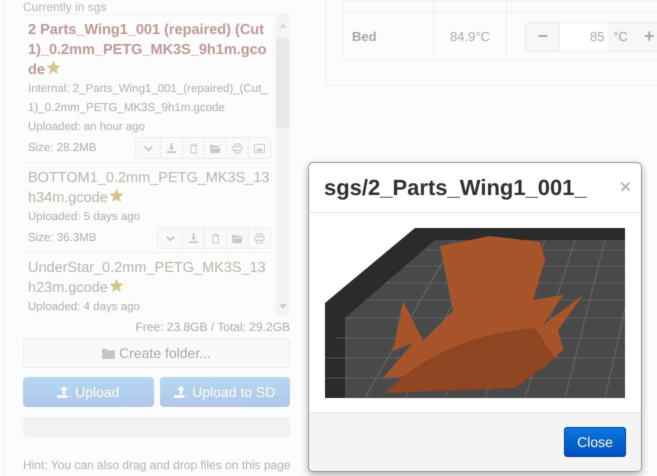 This screenshot has width=657, height=476. I want to click on upload-to-sd-button: Upload to SD, so click(225, 392).